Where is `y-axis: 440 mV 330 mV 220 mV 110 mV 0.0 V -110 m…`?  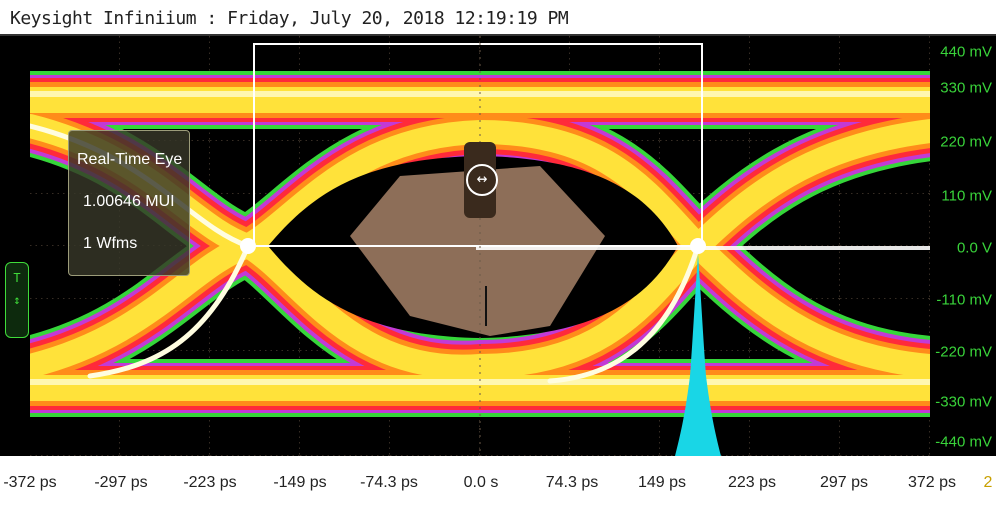 y-axis: 440 mV 330 mV 220 mV 110 mV 0.0 V -110 m… is located at coordinates (964, 246).